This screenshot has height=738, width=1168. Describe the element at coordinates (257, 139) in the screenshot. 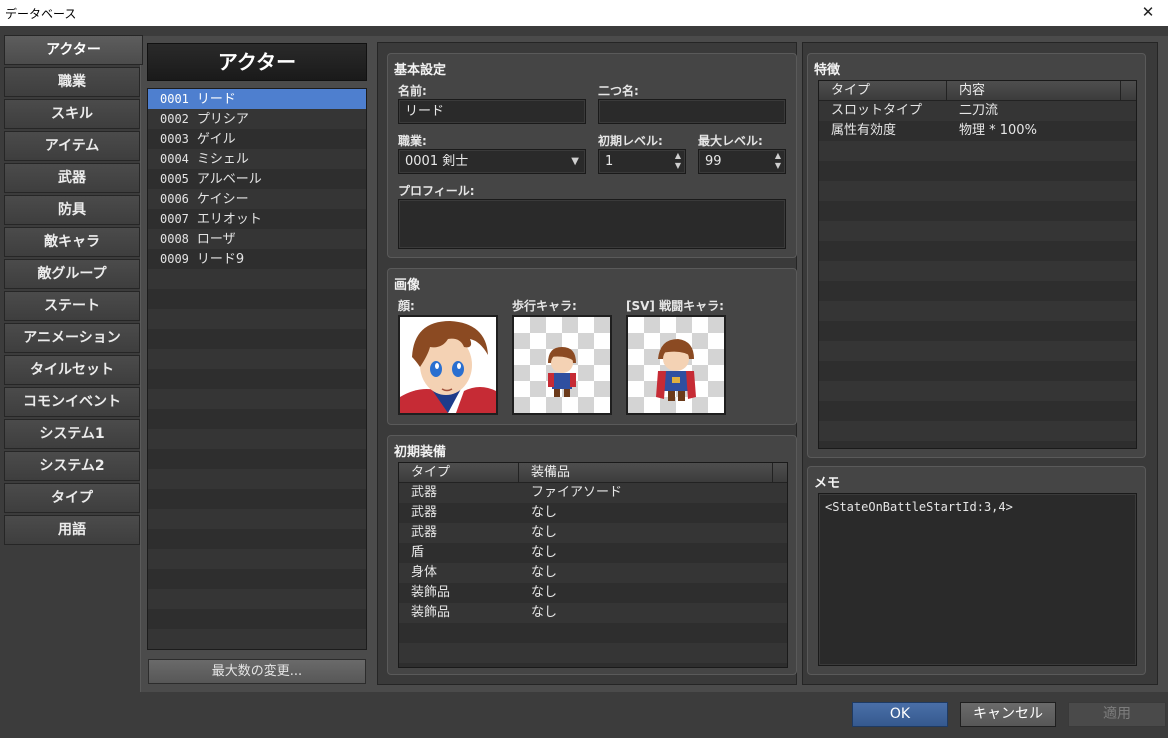

I see `list-item: 0003 ゲイル` at that location.